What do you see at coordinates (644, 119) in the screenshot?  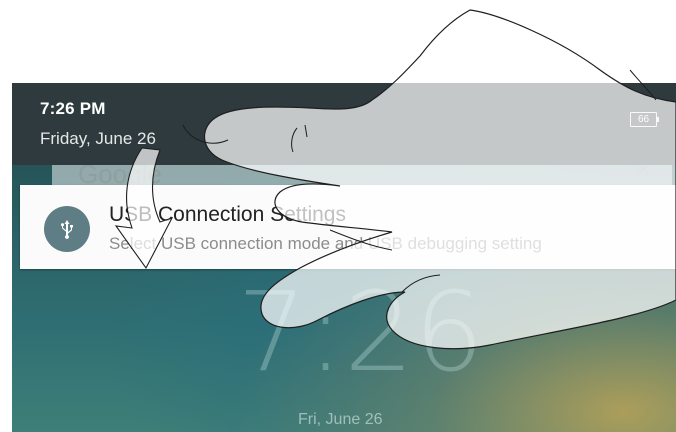 I see `battery-icon: 66` at bounding box center [644, 119].